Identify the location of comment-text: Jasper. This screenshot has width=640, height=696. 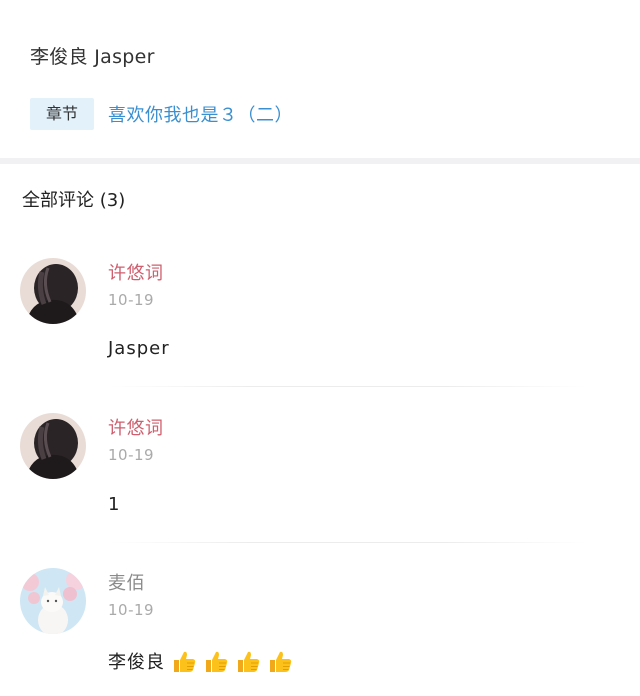
(139, 348).